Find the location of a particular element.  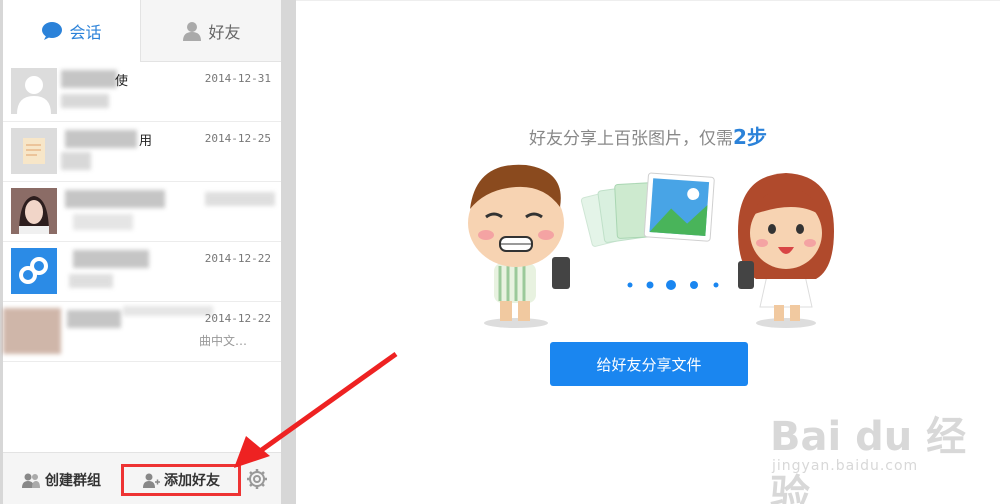

tab-bar: 会话 好友 is located at coordinates (142, 31).